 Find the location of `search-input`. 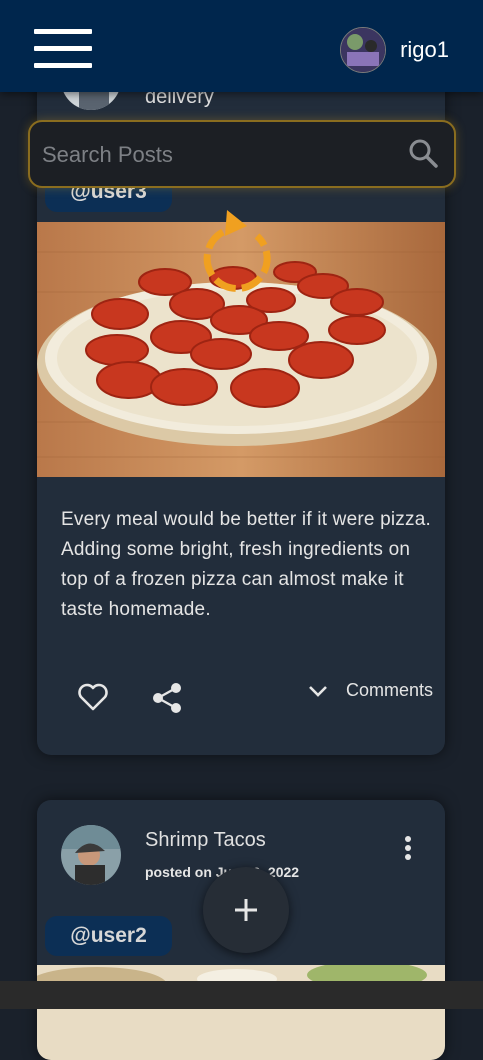

search-input is located at coordinates (217, 155).